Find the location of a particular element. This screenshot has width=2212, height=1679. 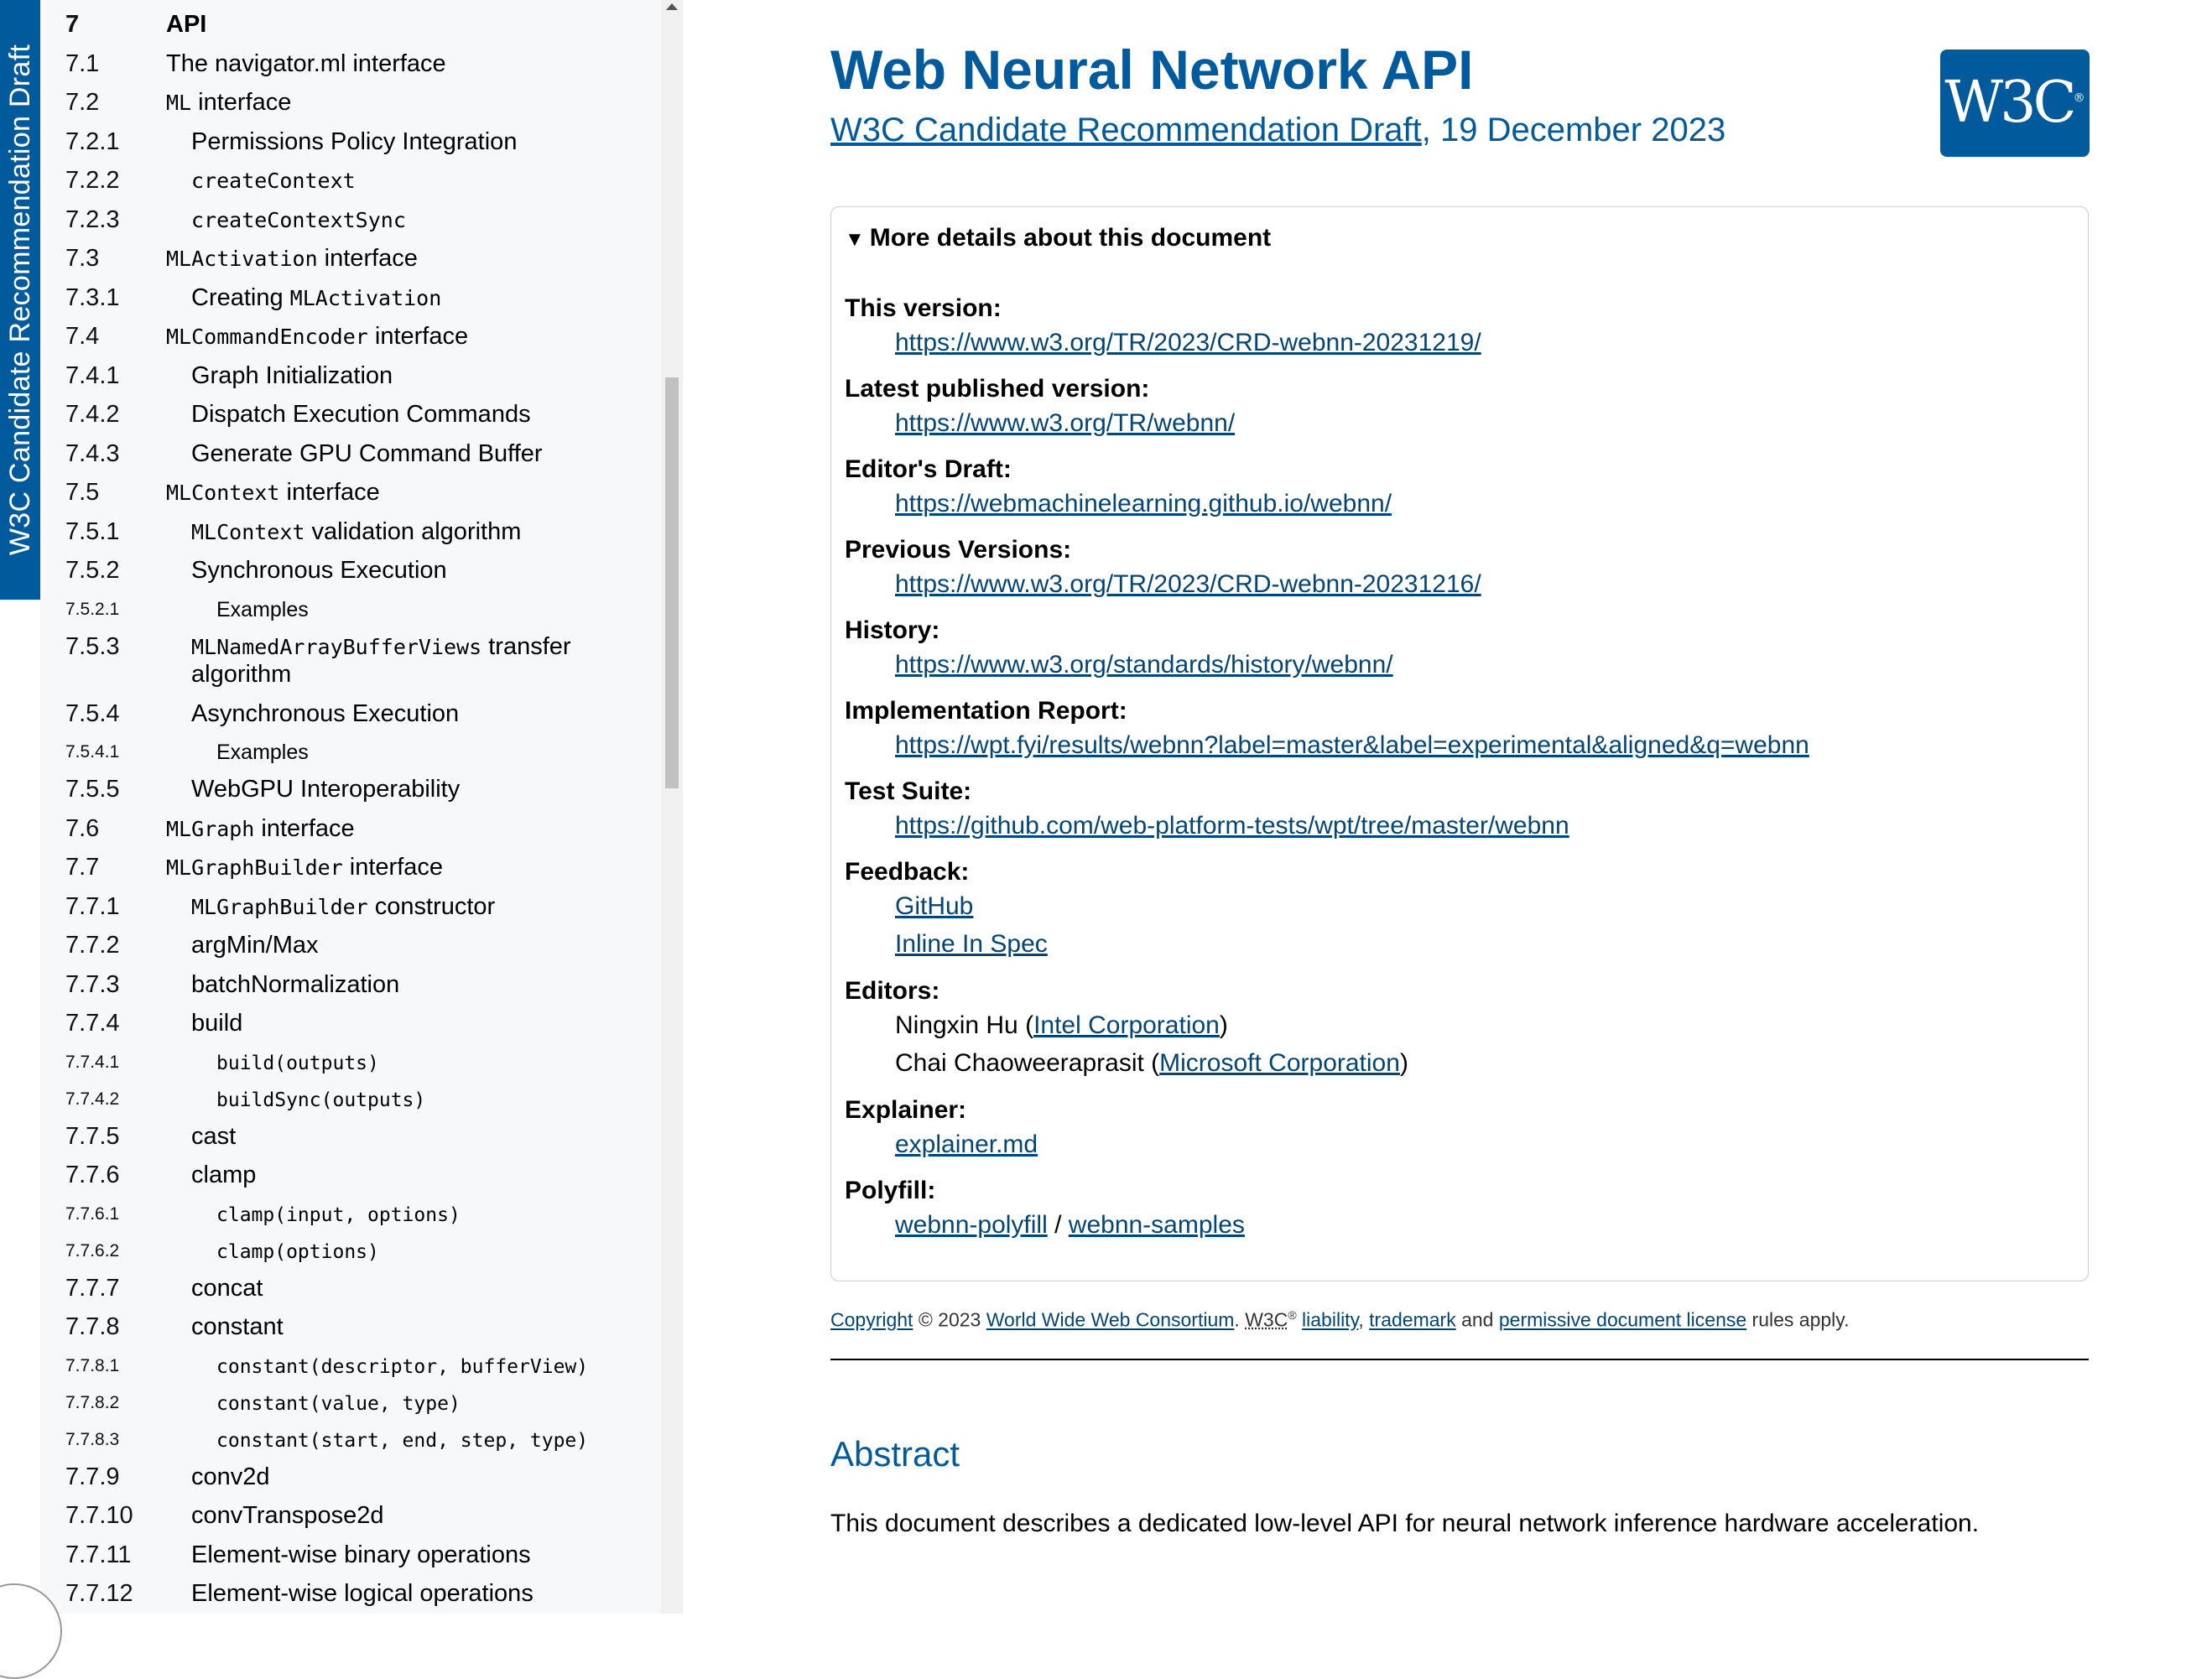

editor-1-name: Ningxin Hu ( is located at coordinates (965, 1025).